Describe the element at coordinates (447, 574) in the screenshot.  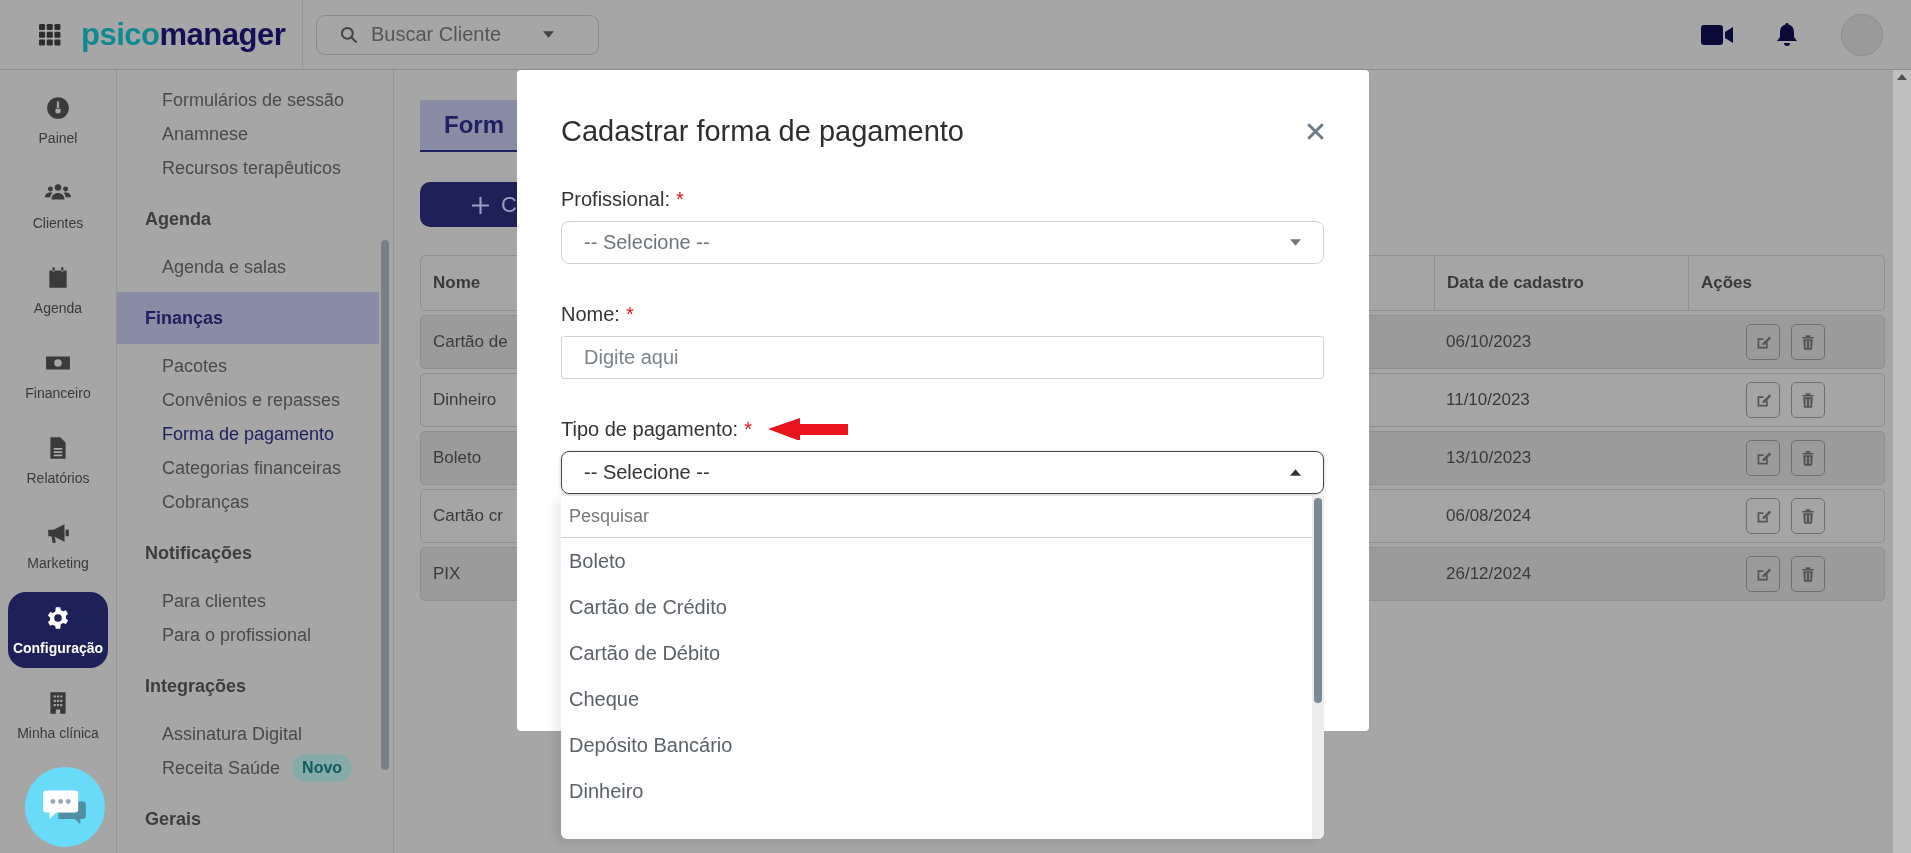
I see `table-cell: PIX` at that location.